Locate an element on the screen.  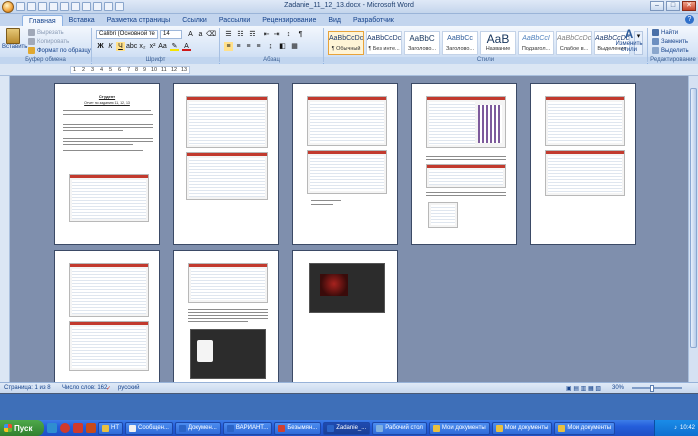
replace-button: Заменить is located at coordinates (670, 41).